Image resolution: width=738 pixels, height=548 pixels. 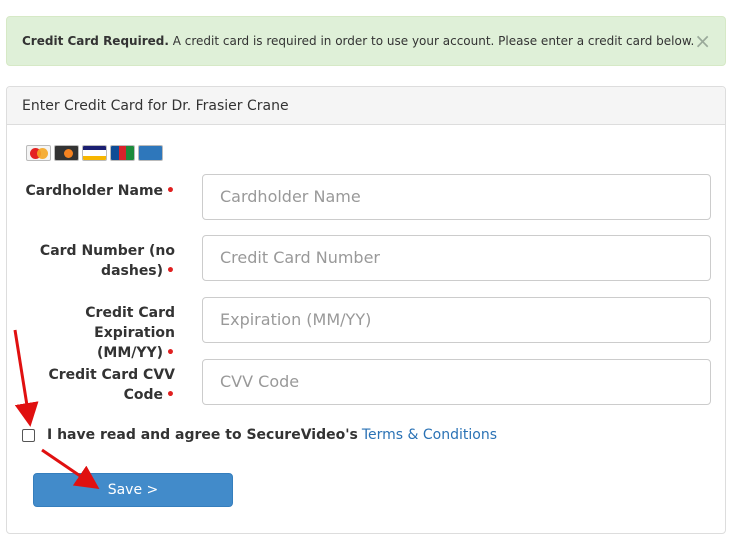 I want to click on visa-icon, so click(x=94, y=153).